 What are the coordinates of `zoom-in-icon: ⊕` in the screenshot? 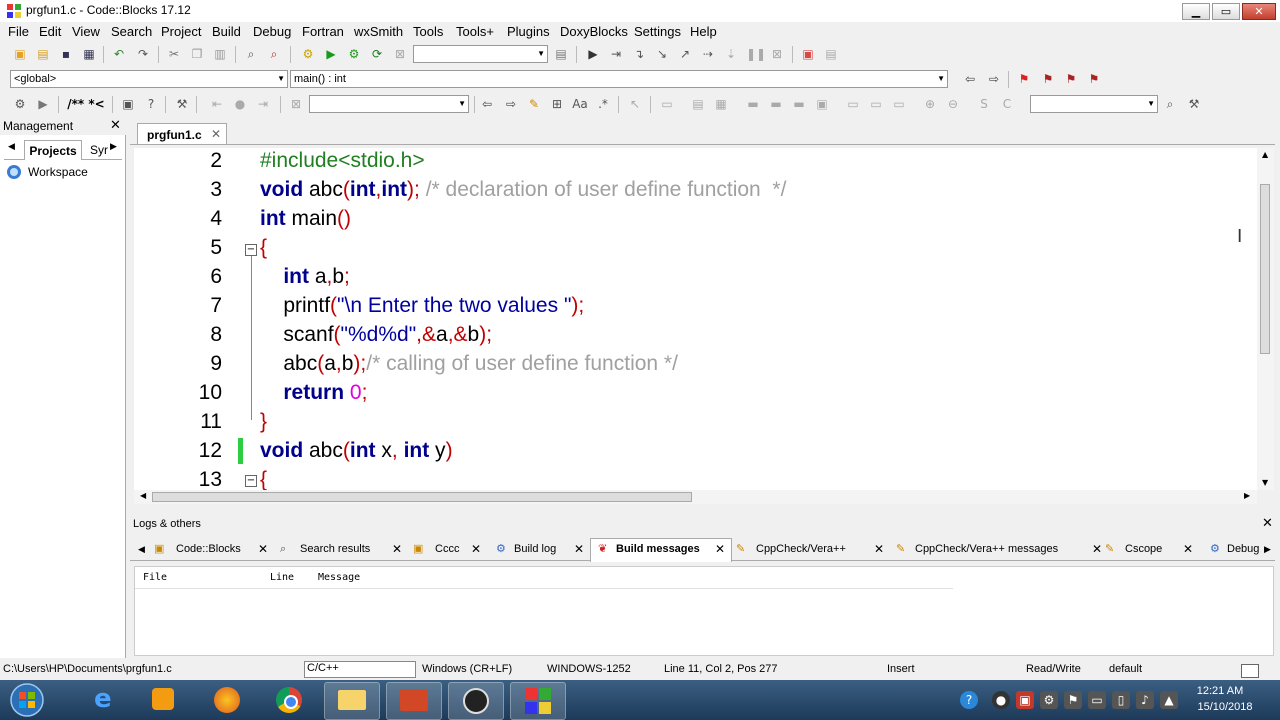 It's located at (930, 104).